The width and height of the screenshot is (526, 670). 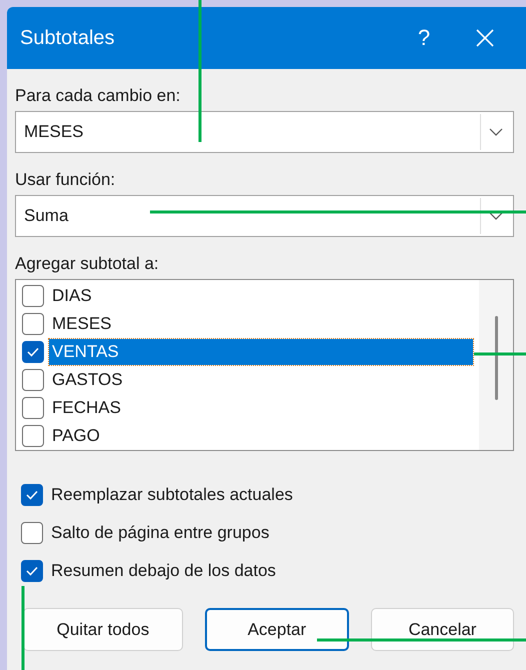 What do you see at coordinates (68, 38) in the screenshot?
I see `window-title: Subtotales` at bounding box center [68, 38].